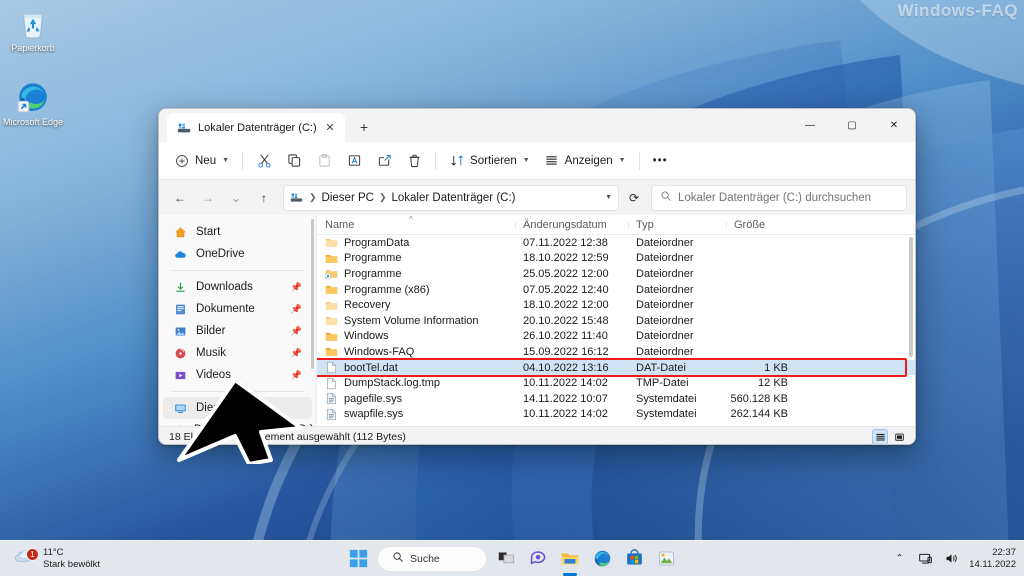  Describe the element at coordinates (367, 305) in the screenshot. I see `file-name-text: Recovery` at that location.